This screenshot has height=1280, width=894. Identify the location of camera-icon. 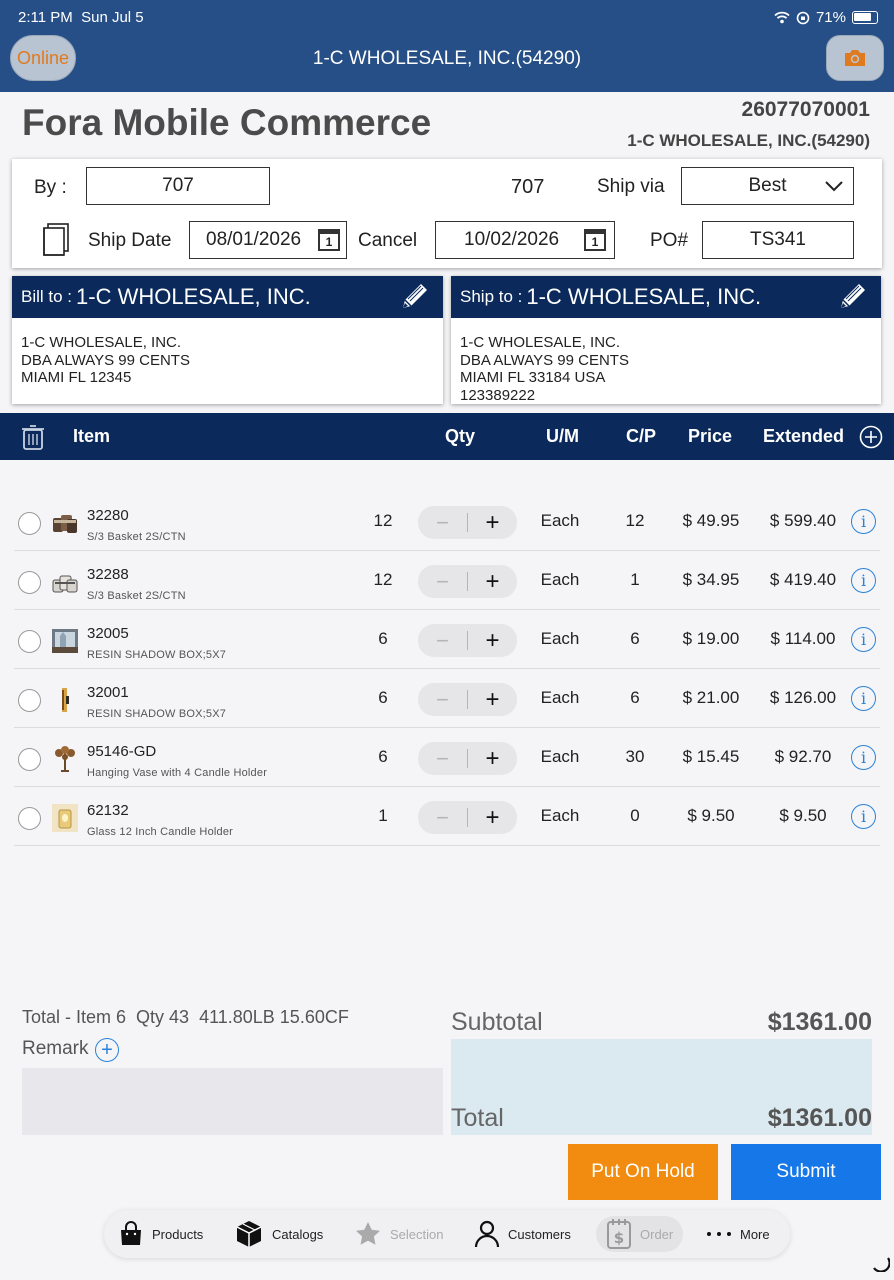
(855, 58).